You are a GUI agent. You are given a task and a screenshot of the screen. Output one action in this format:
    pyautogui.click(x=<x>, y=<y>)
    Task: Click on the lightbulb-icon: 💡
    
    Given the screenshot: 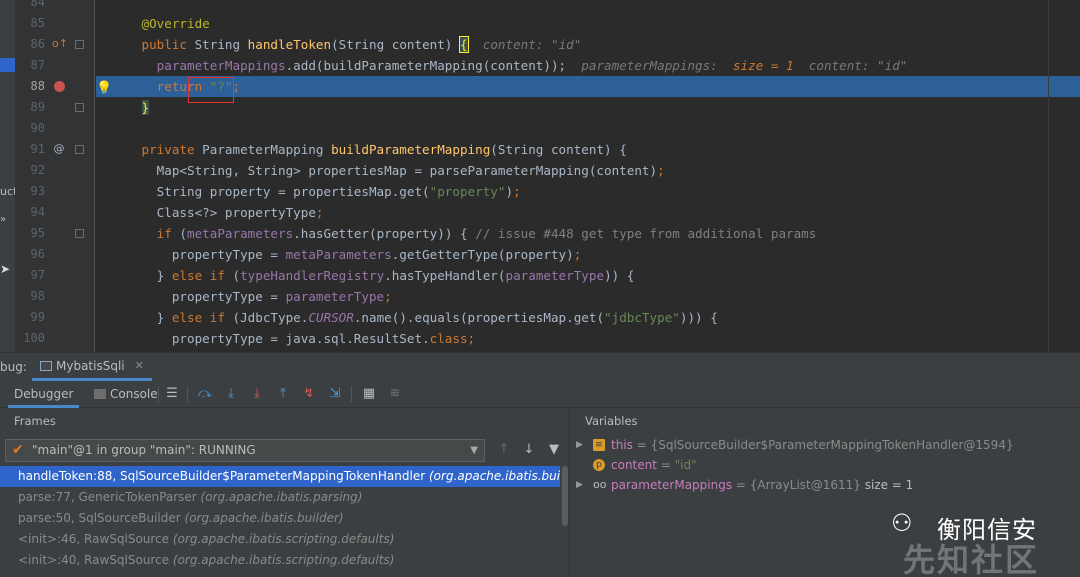 What is the action you would take?
    pyautogui.click(x=104, y=88)
    